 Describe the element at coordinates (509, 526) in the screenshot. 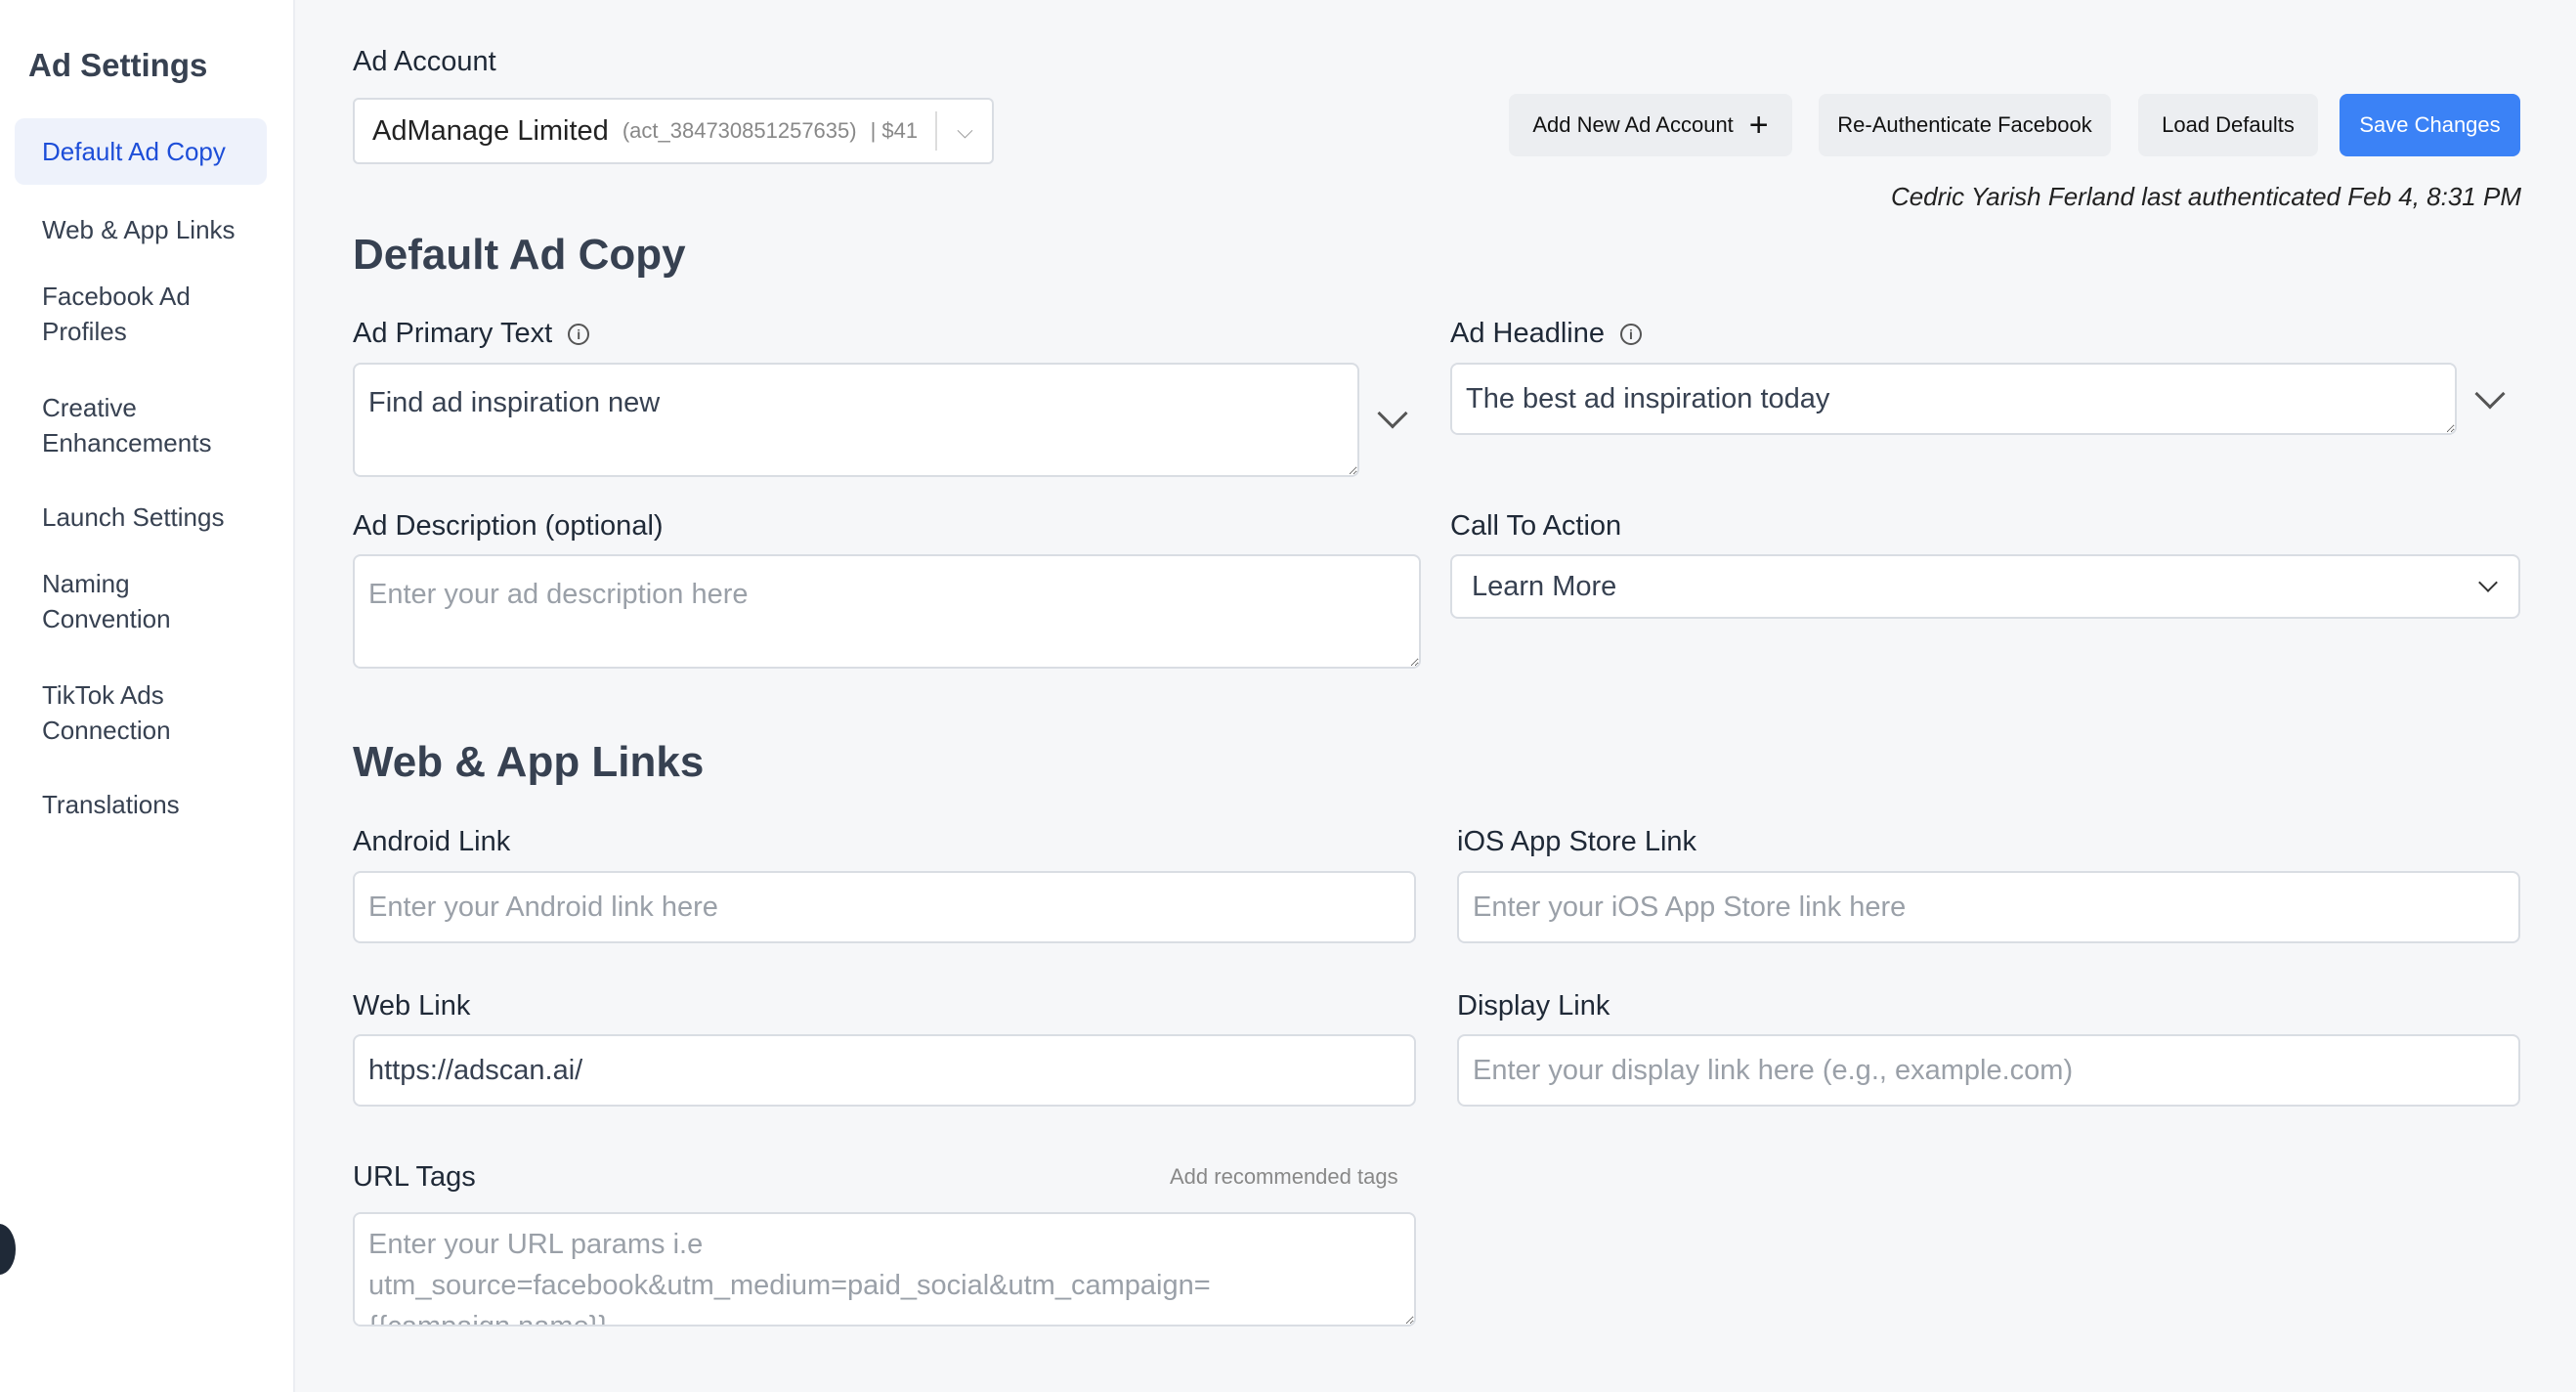

I see `description-label: Ad Description (optional)` at that location.